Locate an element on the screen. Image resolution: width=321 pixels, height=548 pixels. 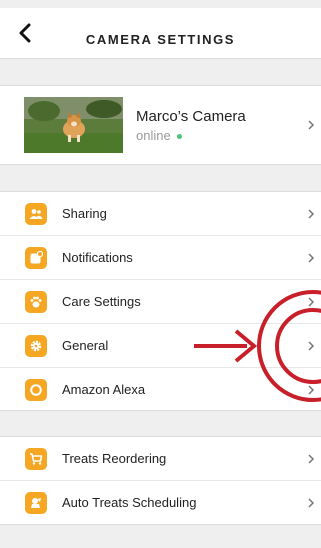
people-icon is located at coordinates (36, 214).